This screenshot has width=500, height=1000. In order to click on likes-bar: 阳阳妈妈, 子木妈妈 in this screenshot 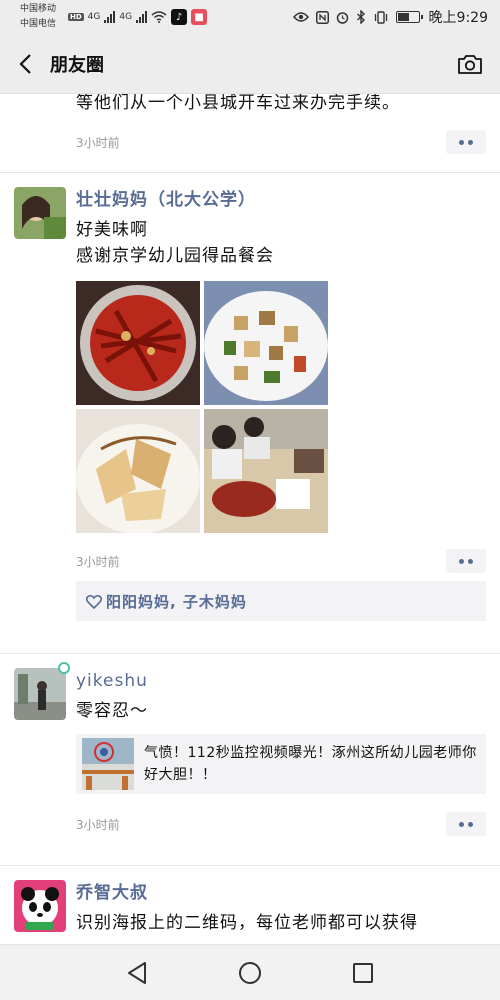, I will do `click(281, 601)`.